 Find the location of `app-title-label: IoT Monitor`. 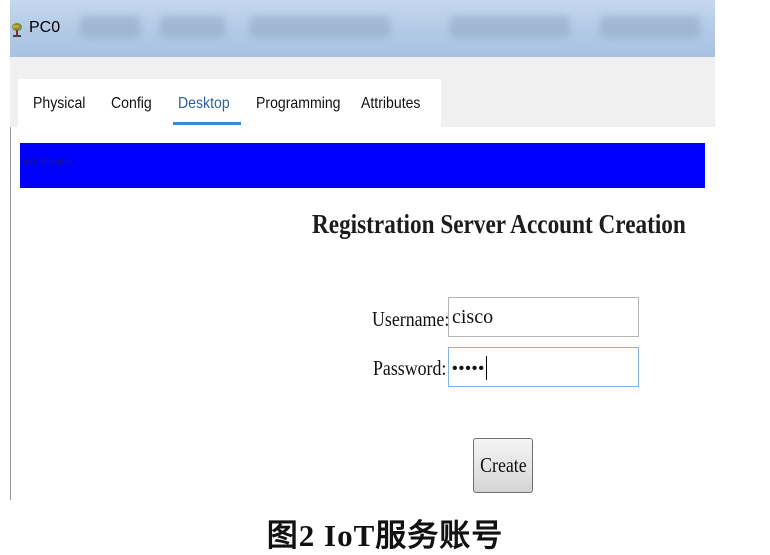

app-title-label: IoT Monitor is located at coordinates (48, 162).